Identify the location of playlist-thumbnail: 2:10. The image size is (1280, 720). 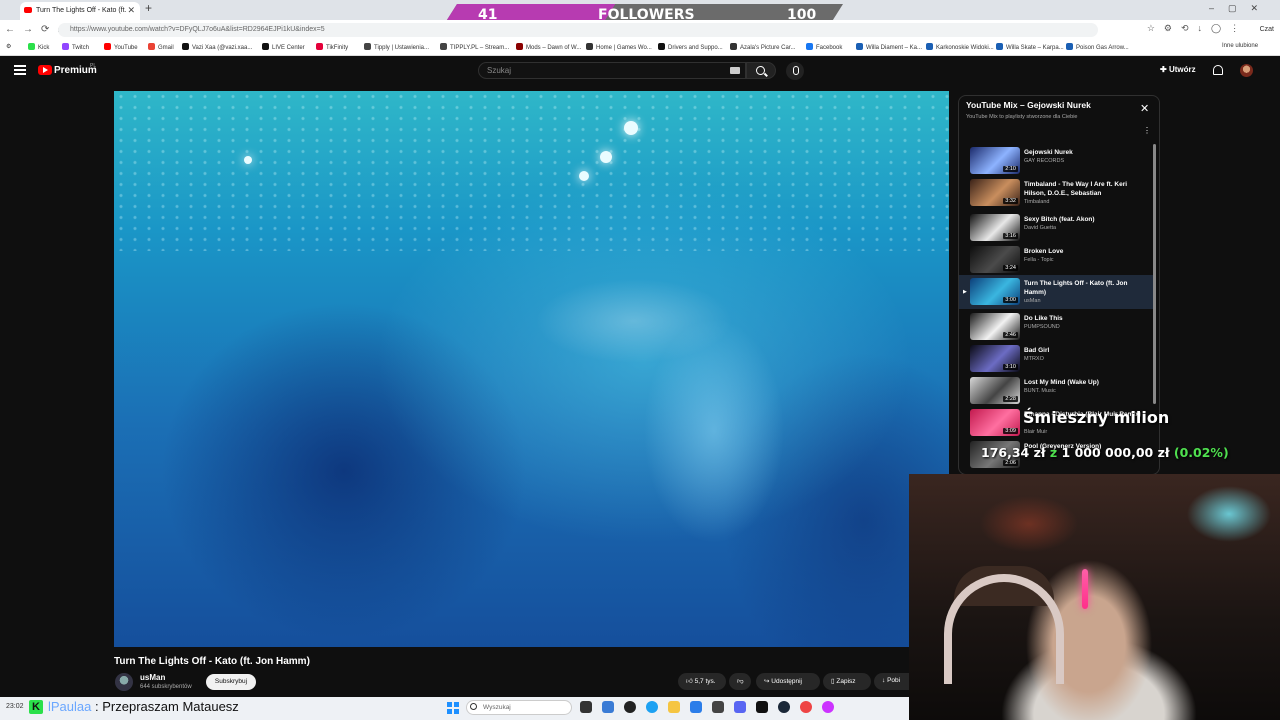
(995, 160).